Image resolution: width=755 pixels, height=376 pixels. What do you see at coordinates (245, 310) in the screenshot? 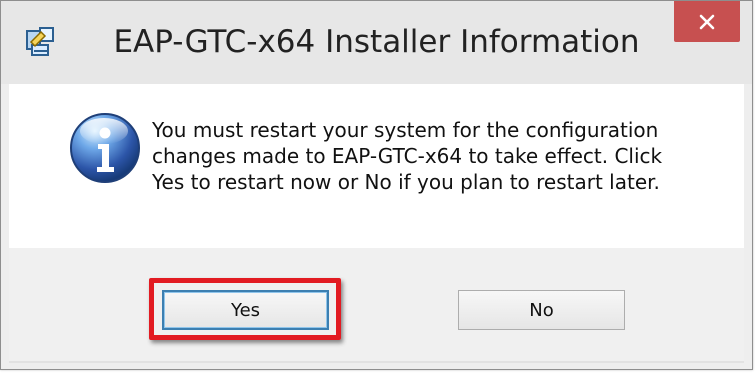
I see `yes-button: Yes` at bounding box center [245, 310].